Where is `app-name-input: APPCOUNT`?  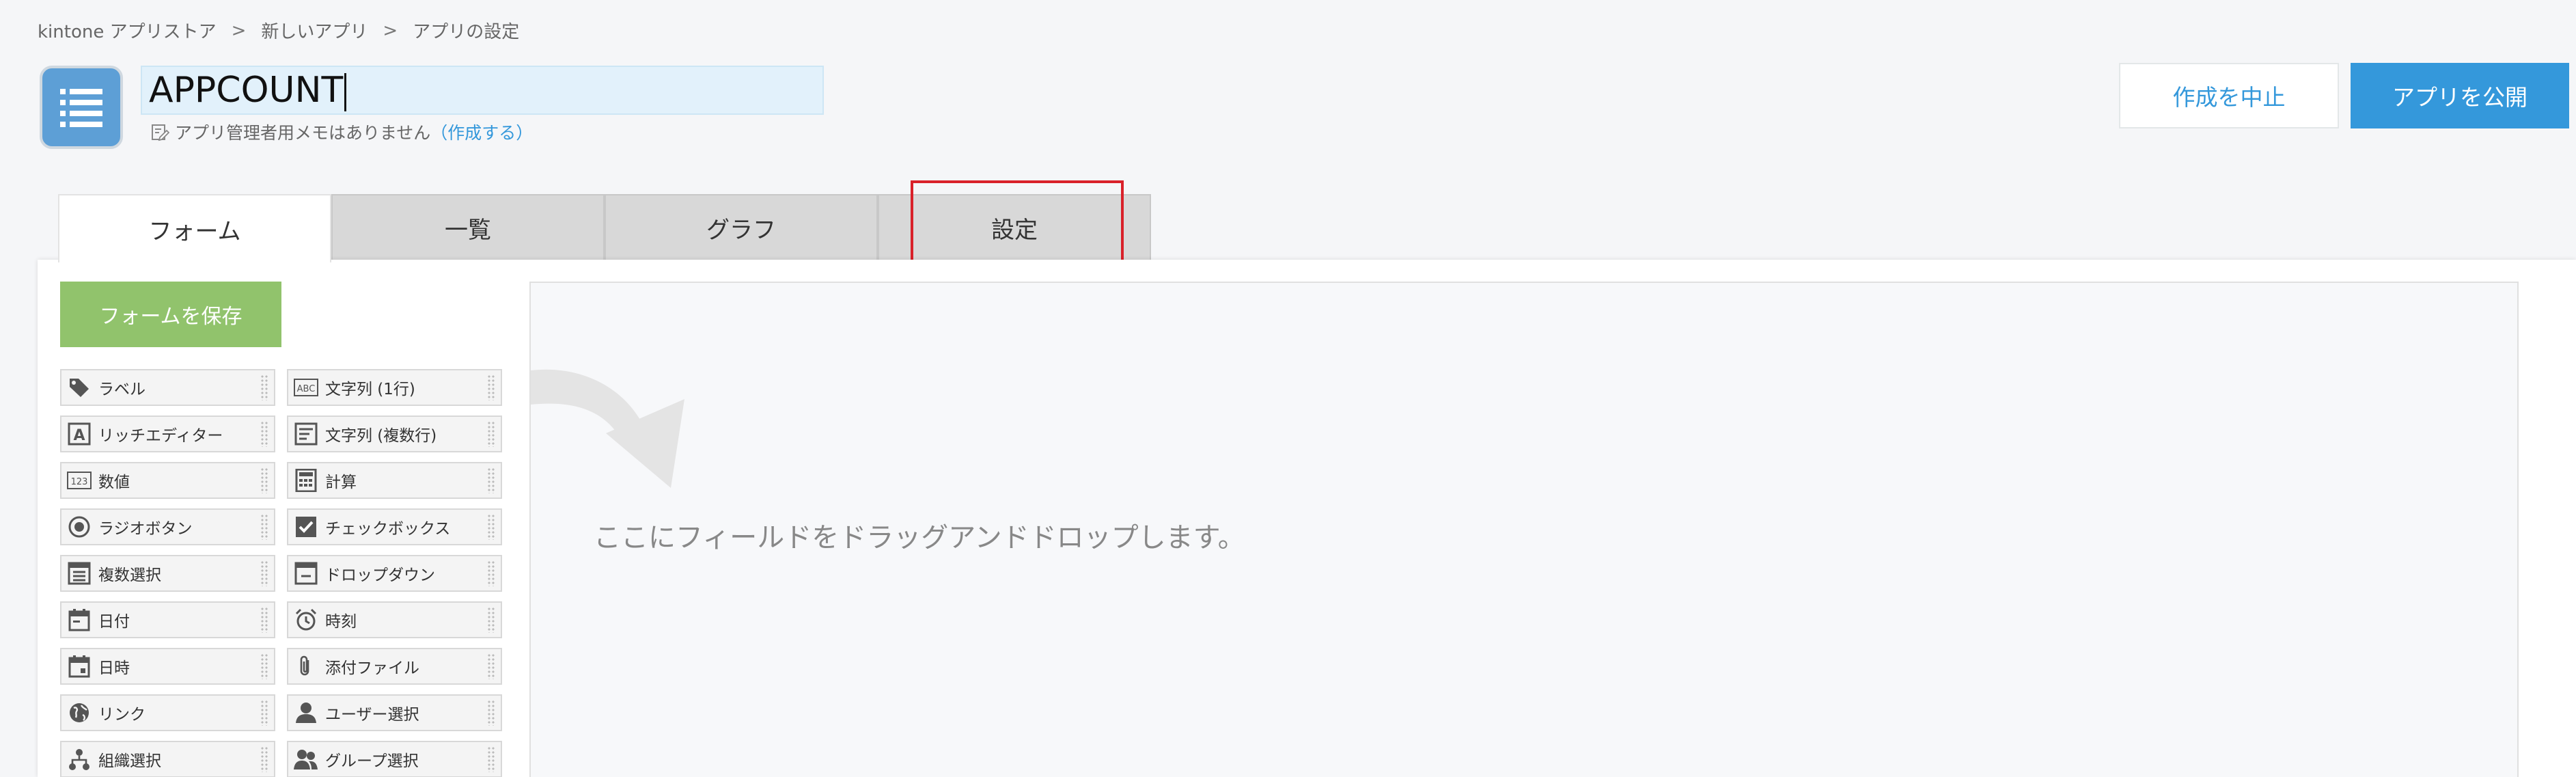 app-name-input: APPCOUNT is located at coordinates (483, 90).